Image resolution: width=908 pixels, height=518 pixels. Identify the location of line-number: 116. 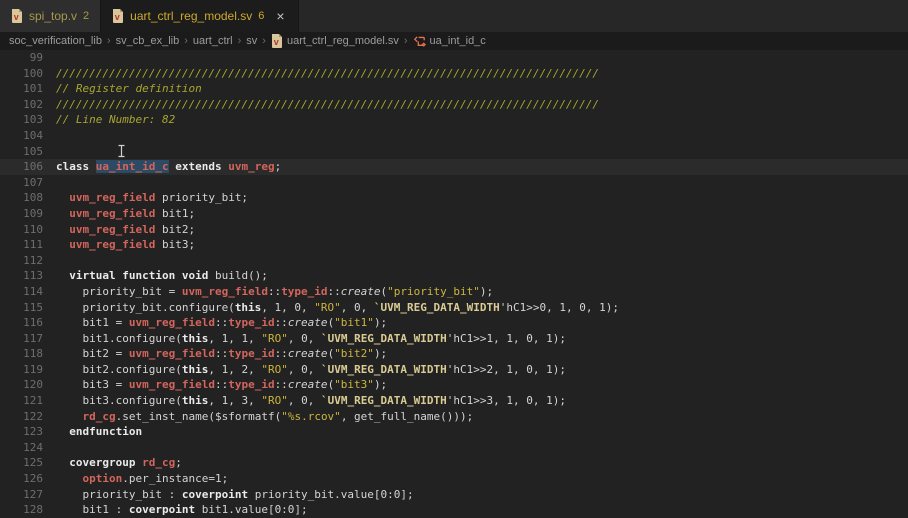
(21, 323).